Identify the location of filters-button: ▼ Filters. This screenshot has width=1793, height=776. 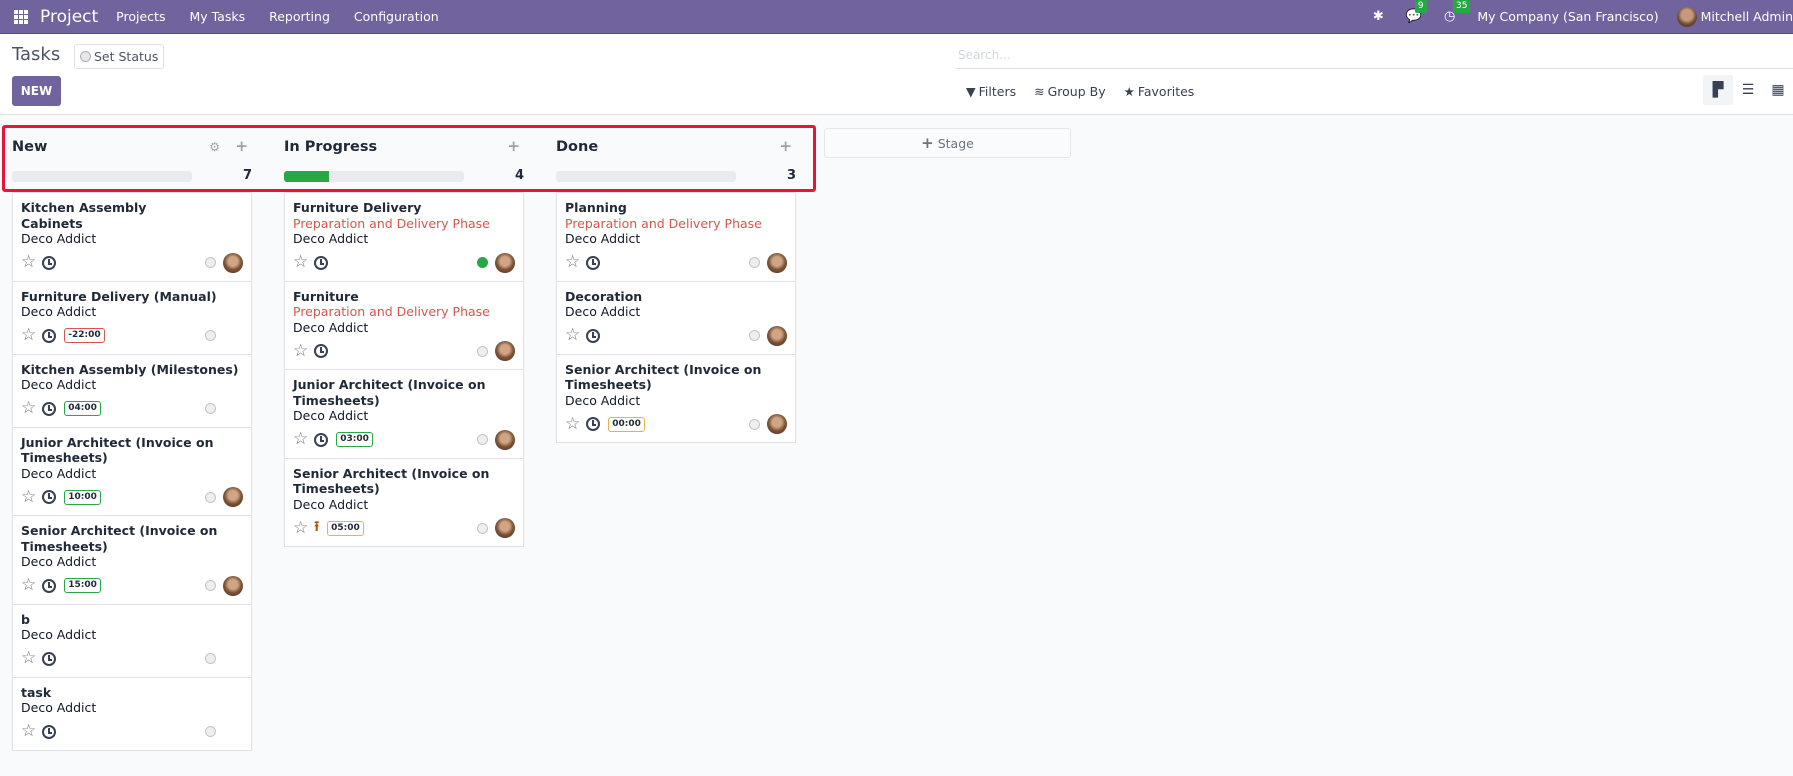
(991, 91).